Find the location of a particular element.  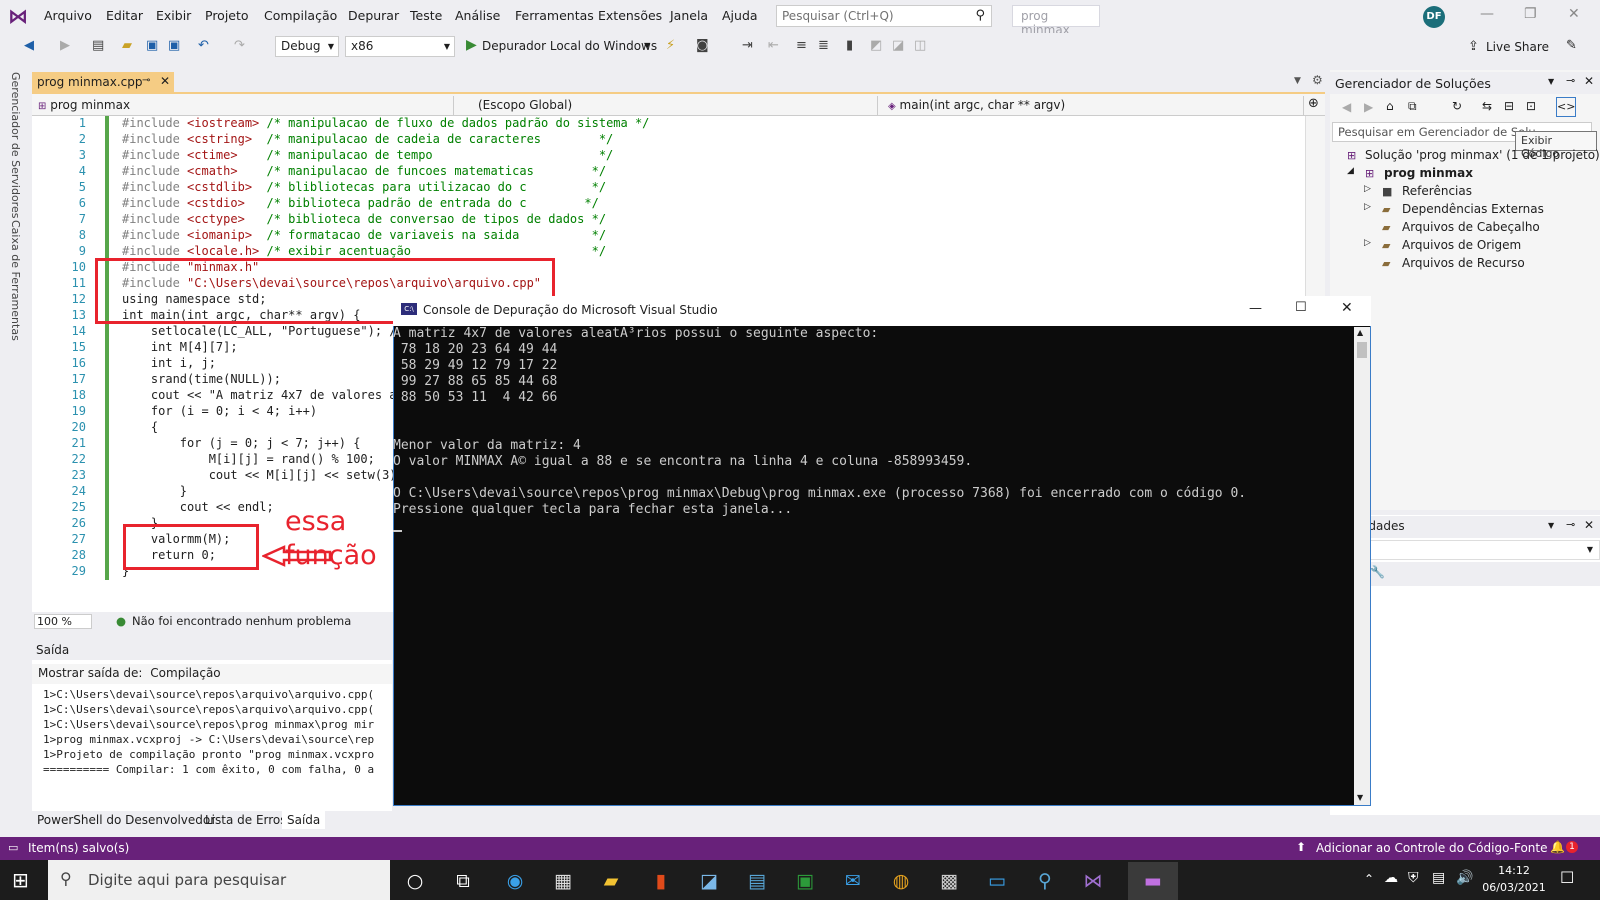

redo-icon: ↷ is located at coordinates (239, 45).